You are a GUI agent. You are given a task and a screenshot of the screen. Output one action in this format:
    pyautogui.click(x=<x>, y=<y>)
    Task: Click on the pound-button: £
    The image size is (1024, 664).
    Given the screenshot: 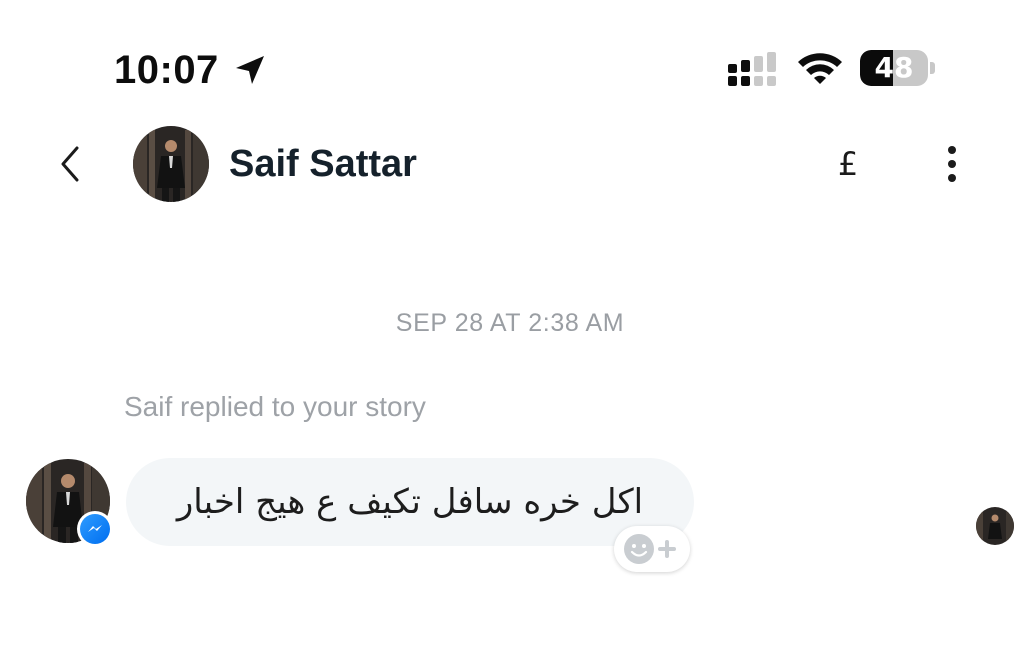 What is the action you would take?
    pyautogui.click(x=848, y=164)
    